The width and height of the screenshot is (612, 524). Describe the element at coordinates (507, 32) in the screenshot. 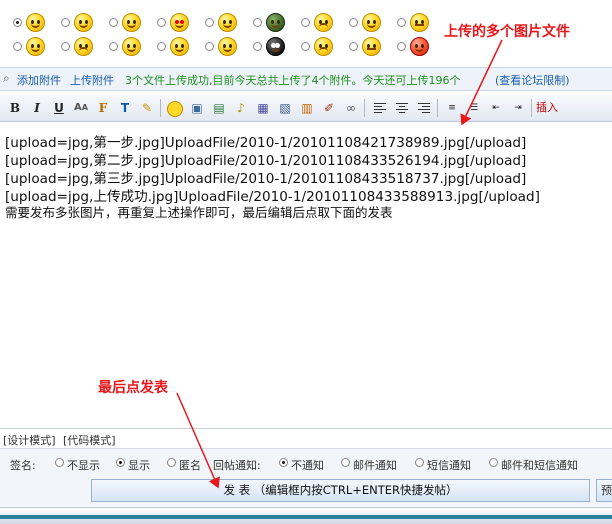

I see `top-annotation-caption: 上传的多个图片文件` at that location.